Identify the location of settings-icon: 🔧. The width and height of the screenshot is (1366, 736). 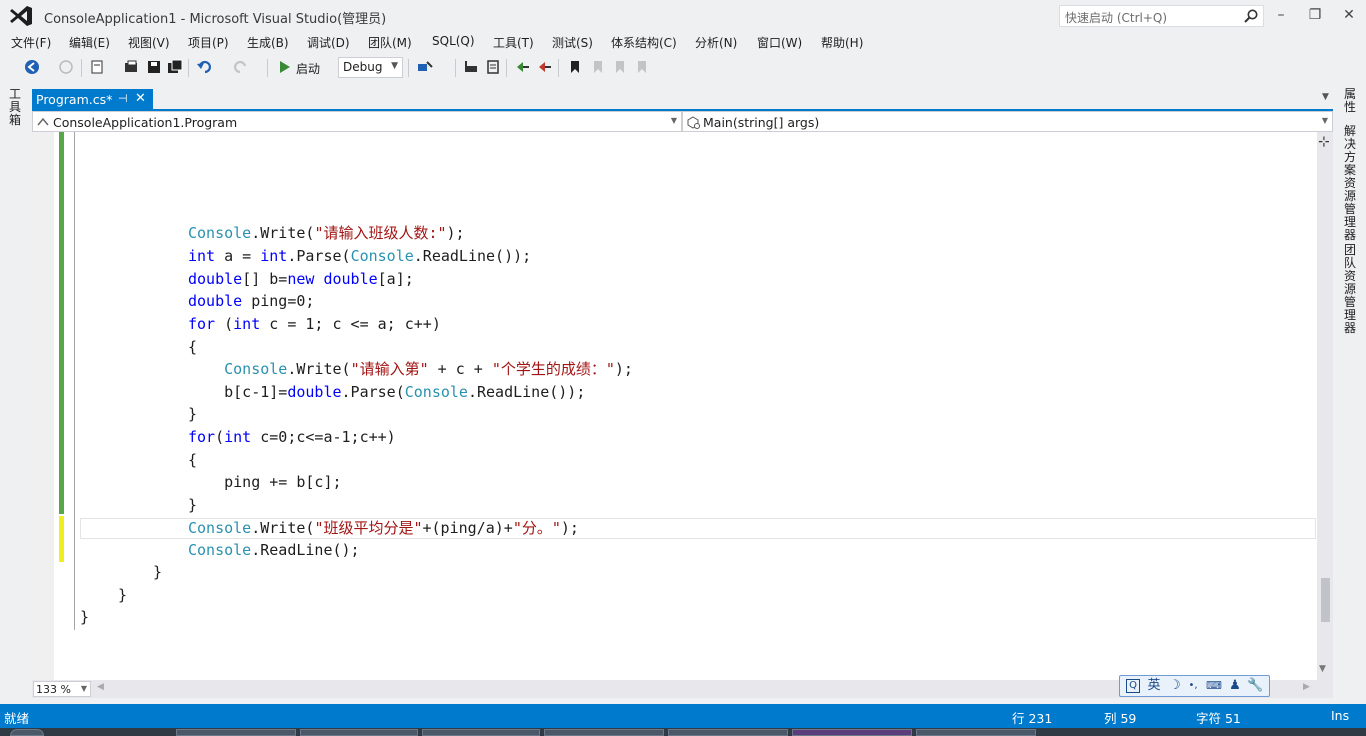
(1255, 686).